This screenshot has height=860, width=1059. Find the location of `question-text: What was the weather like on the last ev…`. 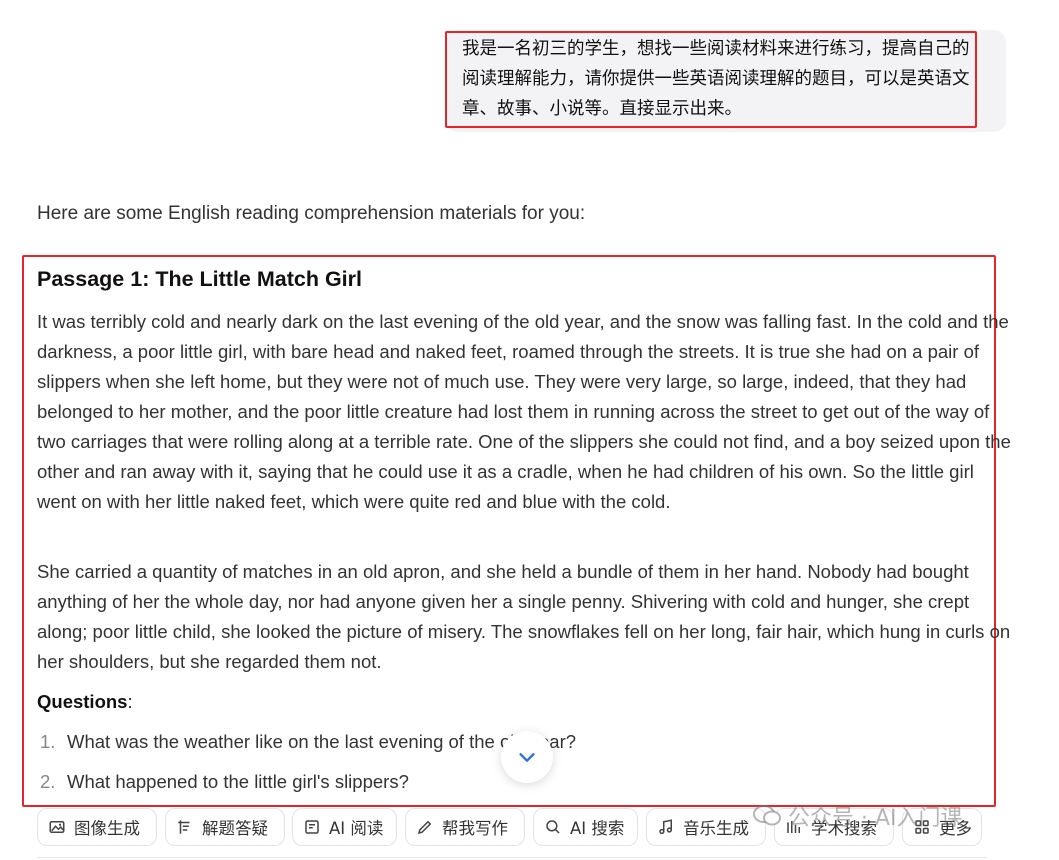

question-text: What was the weather like on the last ev… is located at coordinates (322, 741).